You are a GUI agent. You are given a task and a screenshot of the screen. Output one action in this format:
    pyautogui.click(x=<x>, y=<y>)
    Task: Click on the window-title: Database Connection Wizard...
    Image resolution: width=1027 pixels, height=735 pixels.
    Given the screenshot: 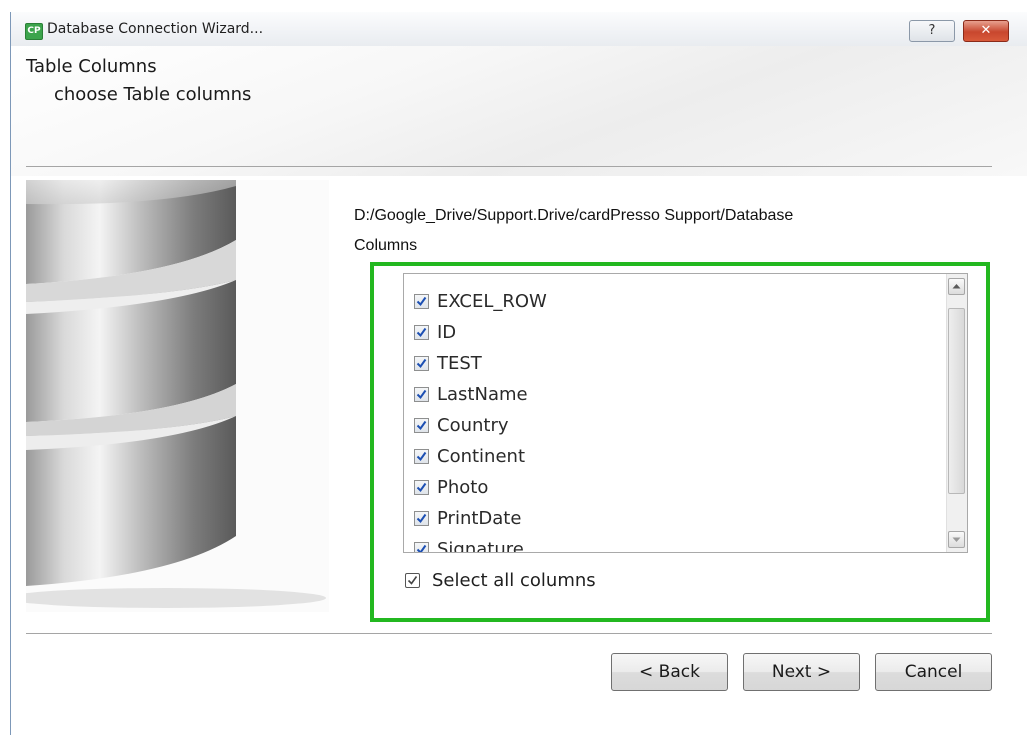 What is the action you would take?
    pyautogui.click(x=155, y=29)
    